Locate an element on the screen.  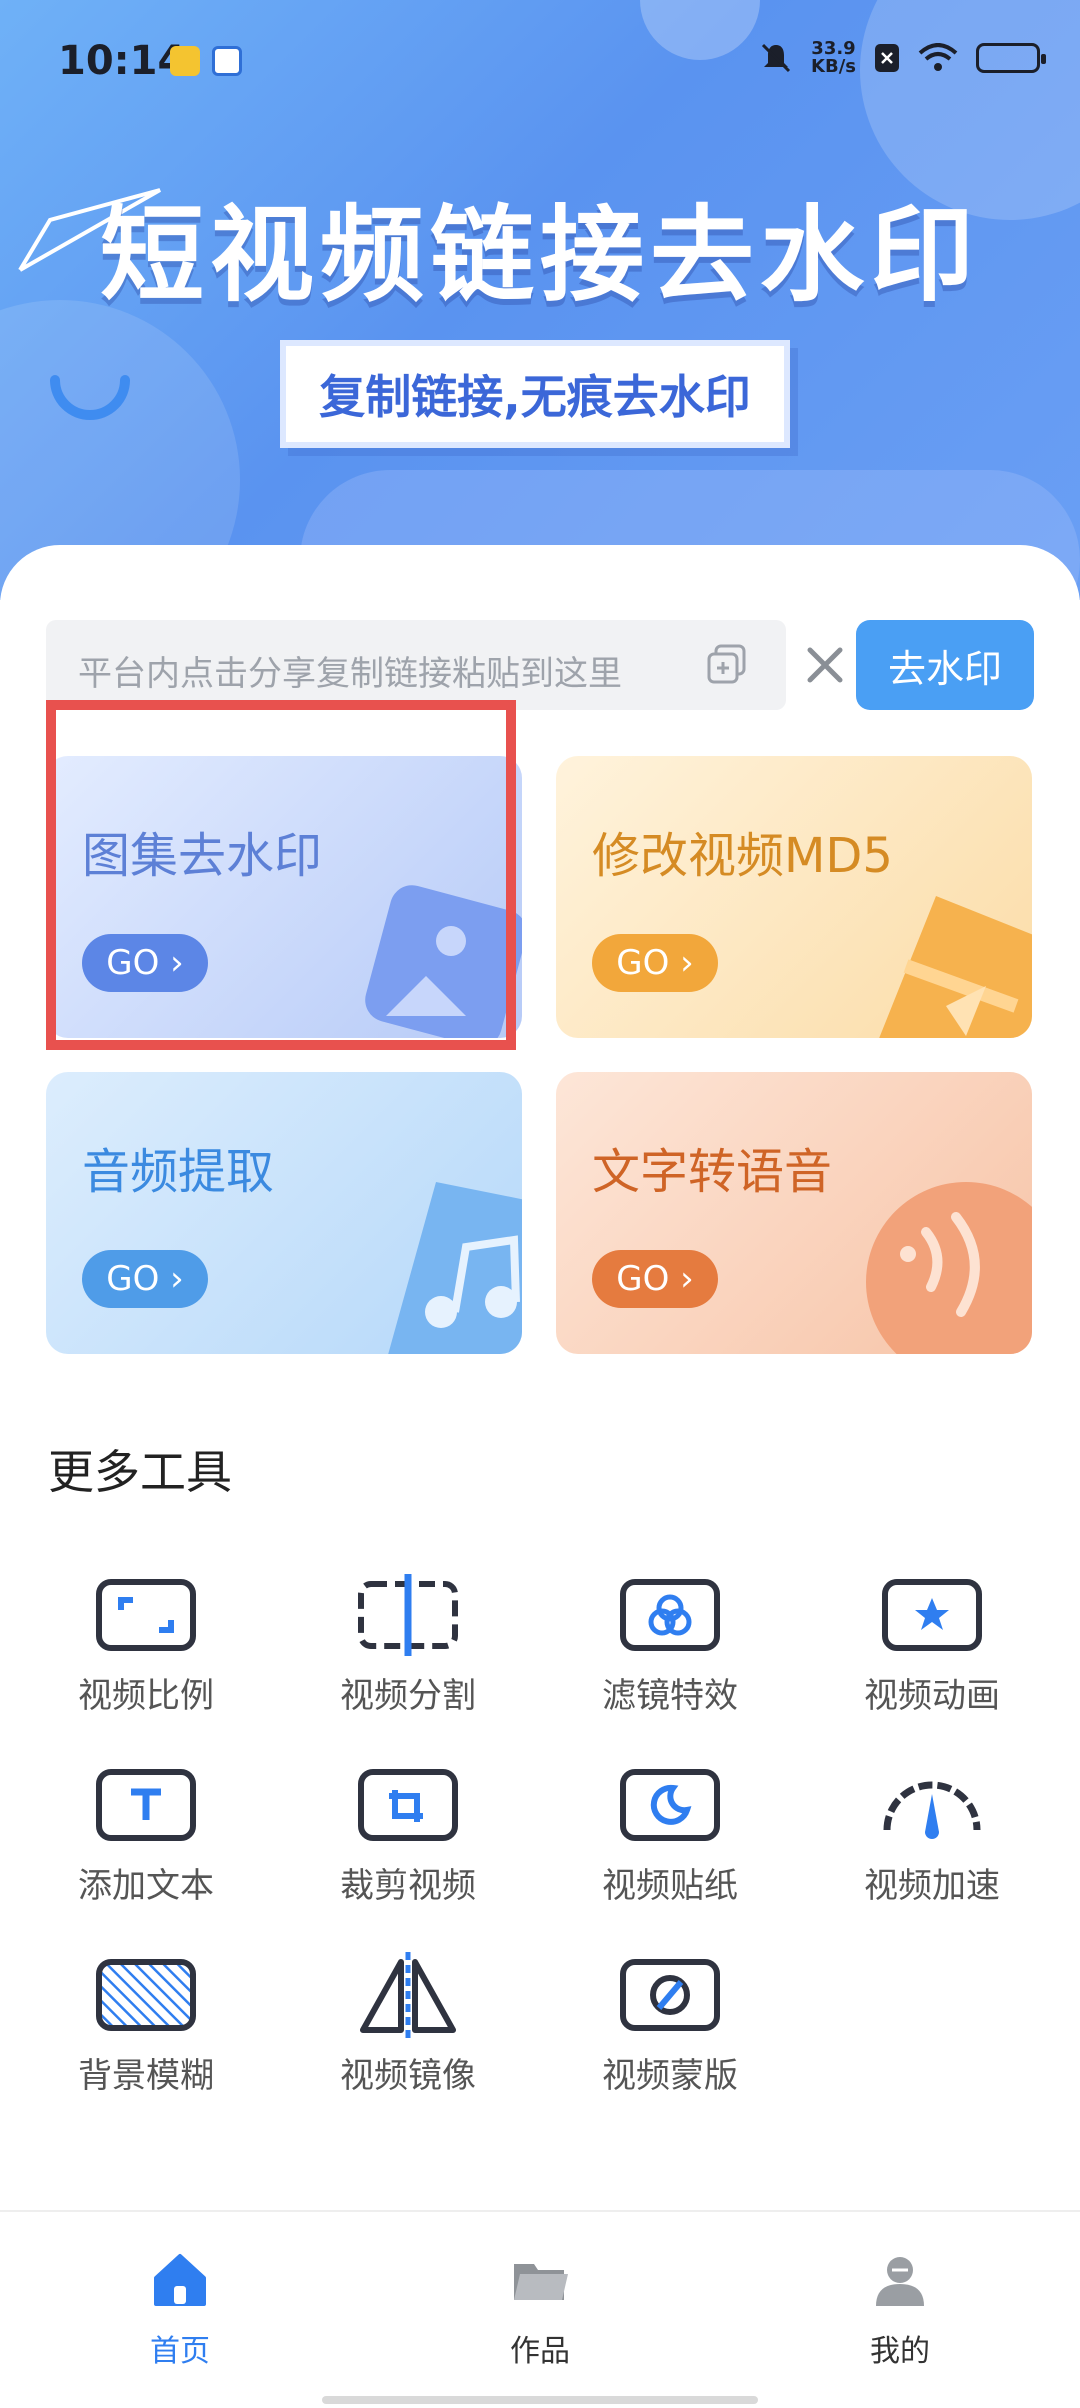
card-audio-extract: 音频提取 GO › is located at coordinates (284, 1213).